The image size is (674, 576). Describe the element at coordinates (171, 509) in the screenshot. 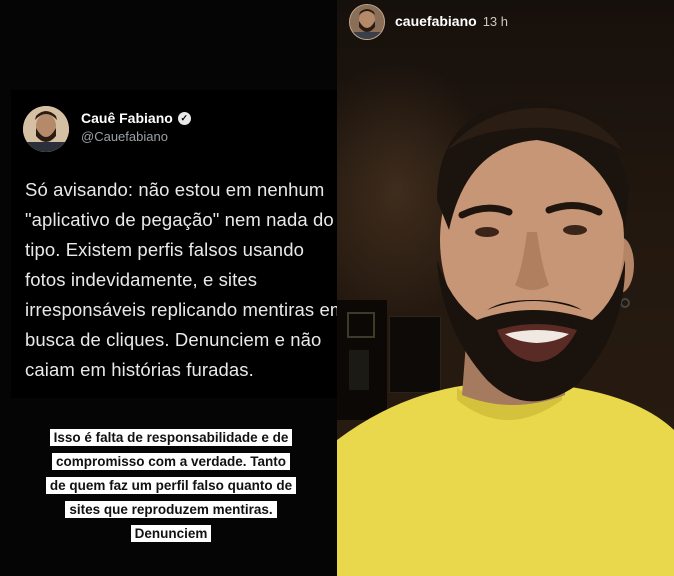

I see `caption-line: sites que reproduzem mentiras.` at that location.